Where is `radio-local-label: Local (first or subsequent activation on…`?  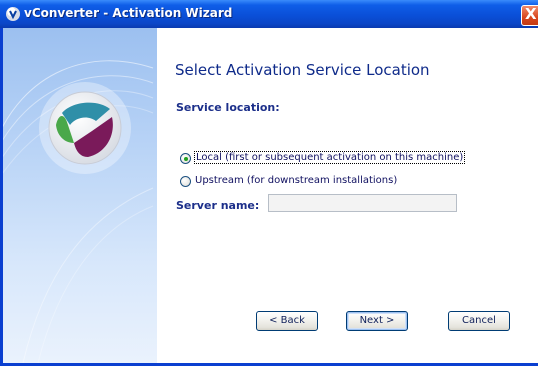 radio-local-label: Local (first or subsequent activation on… is located at coordinates (329, 157).